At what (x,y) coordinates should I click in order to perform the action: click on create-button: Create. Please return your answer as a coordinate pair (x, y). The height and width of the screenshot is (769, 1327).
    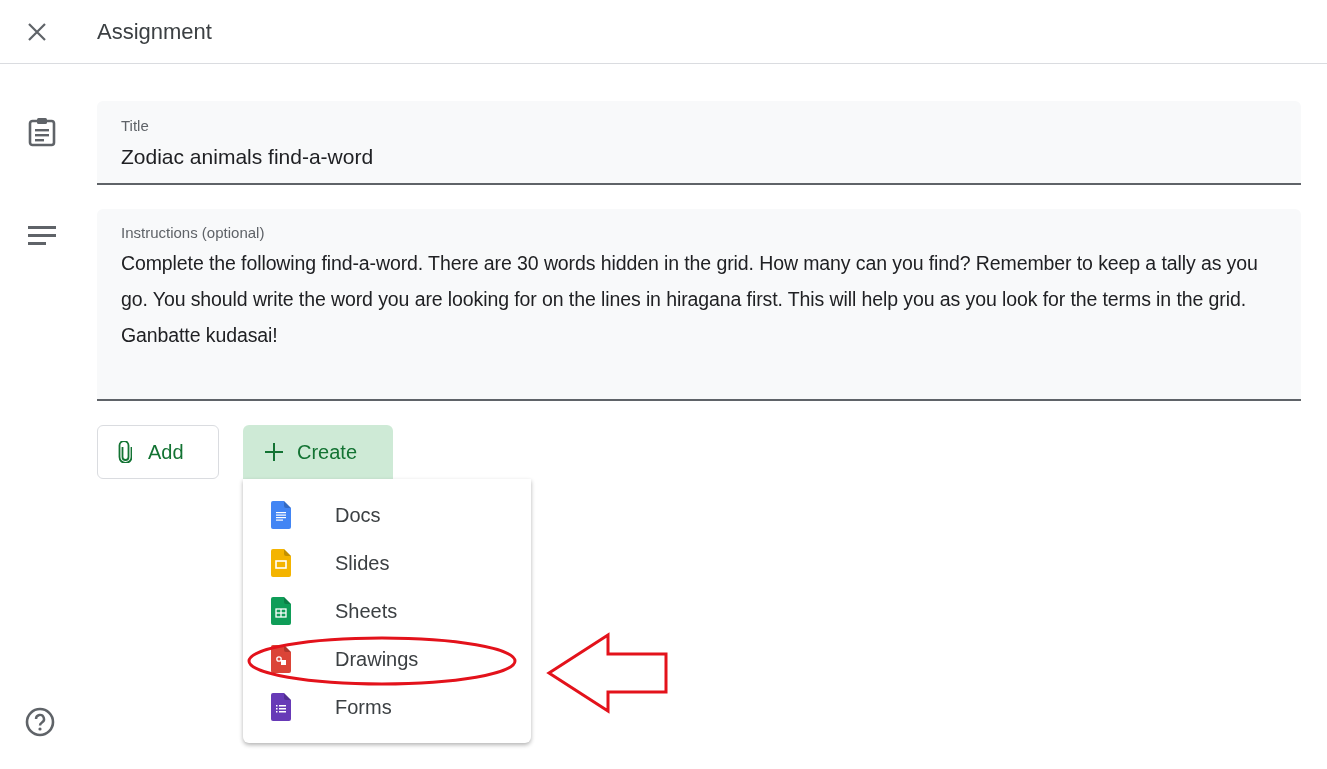
    Looking at the image, I should click on (318, 452).